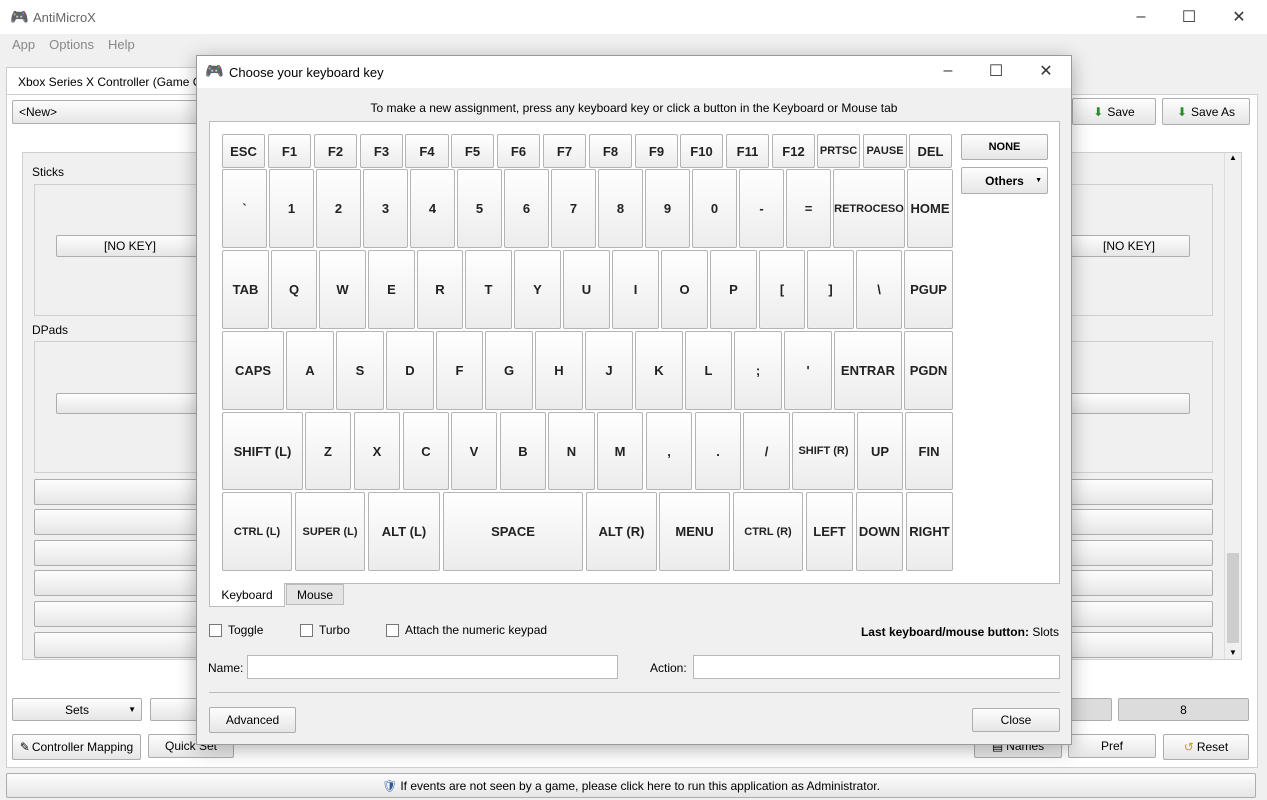  What do you see at coordinates (571, 451) in the screenshot?
I see `key-n: N` at bounding box center [571, 451].